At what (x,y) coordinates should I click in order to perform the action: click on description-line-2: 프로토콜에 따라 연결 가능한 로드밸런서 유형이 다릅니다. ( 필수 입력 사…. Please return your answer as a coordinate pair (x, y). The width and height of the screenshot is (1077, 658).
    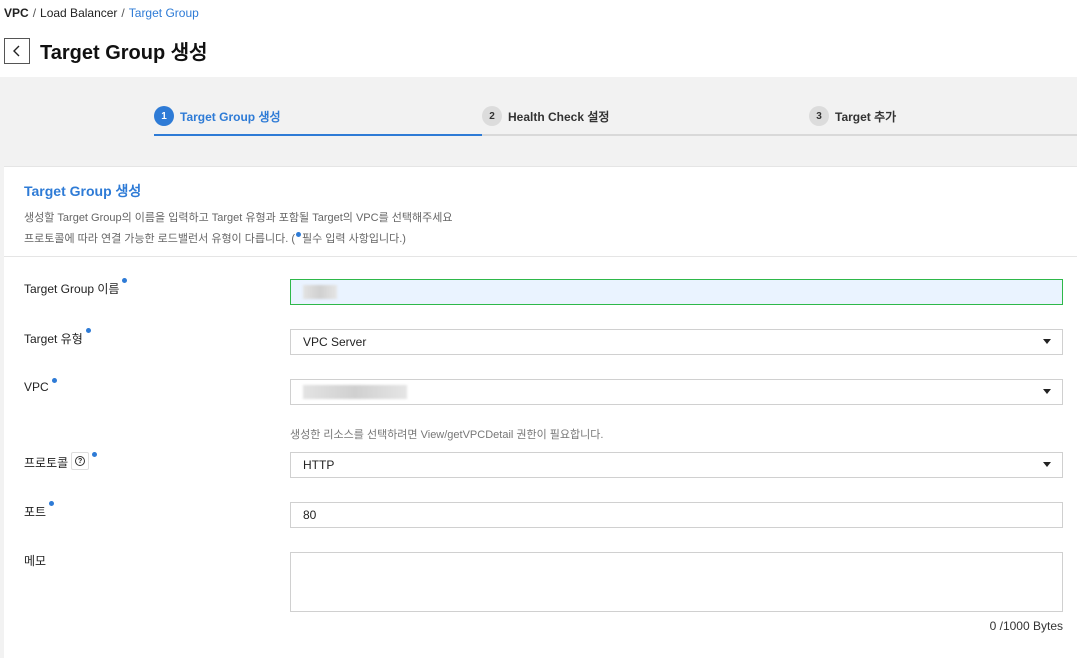
    Looking at the image, I should click on (540, 239).